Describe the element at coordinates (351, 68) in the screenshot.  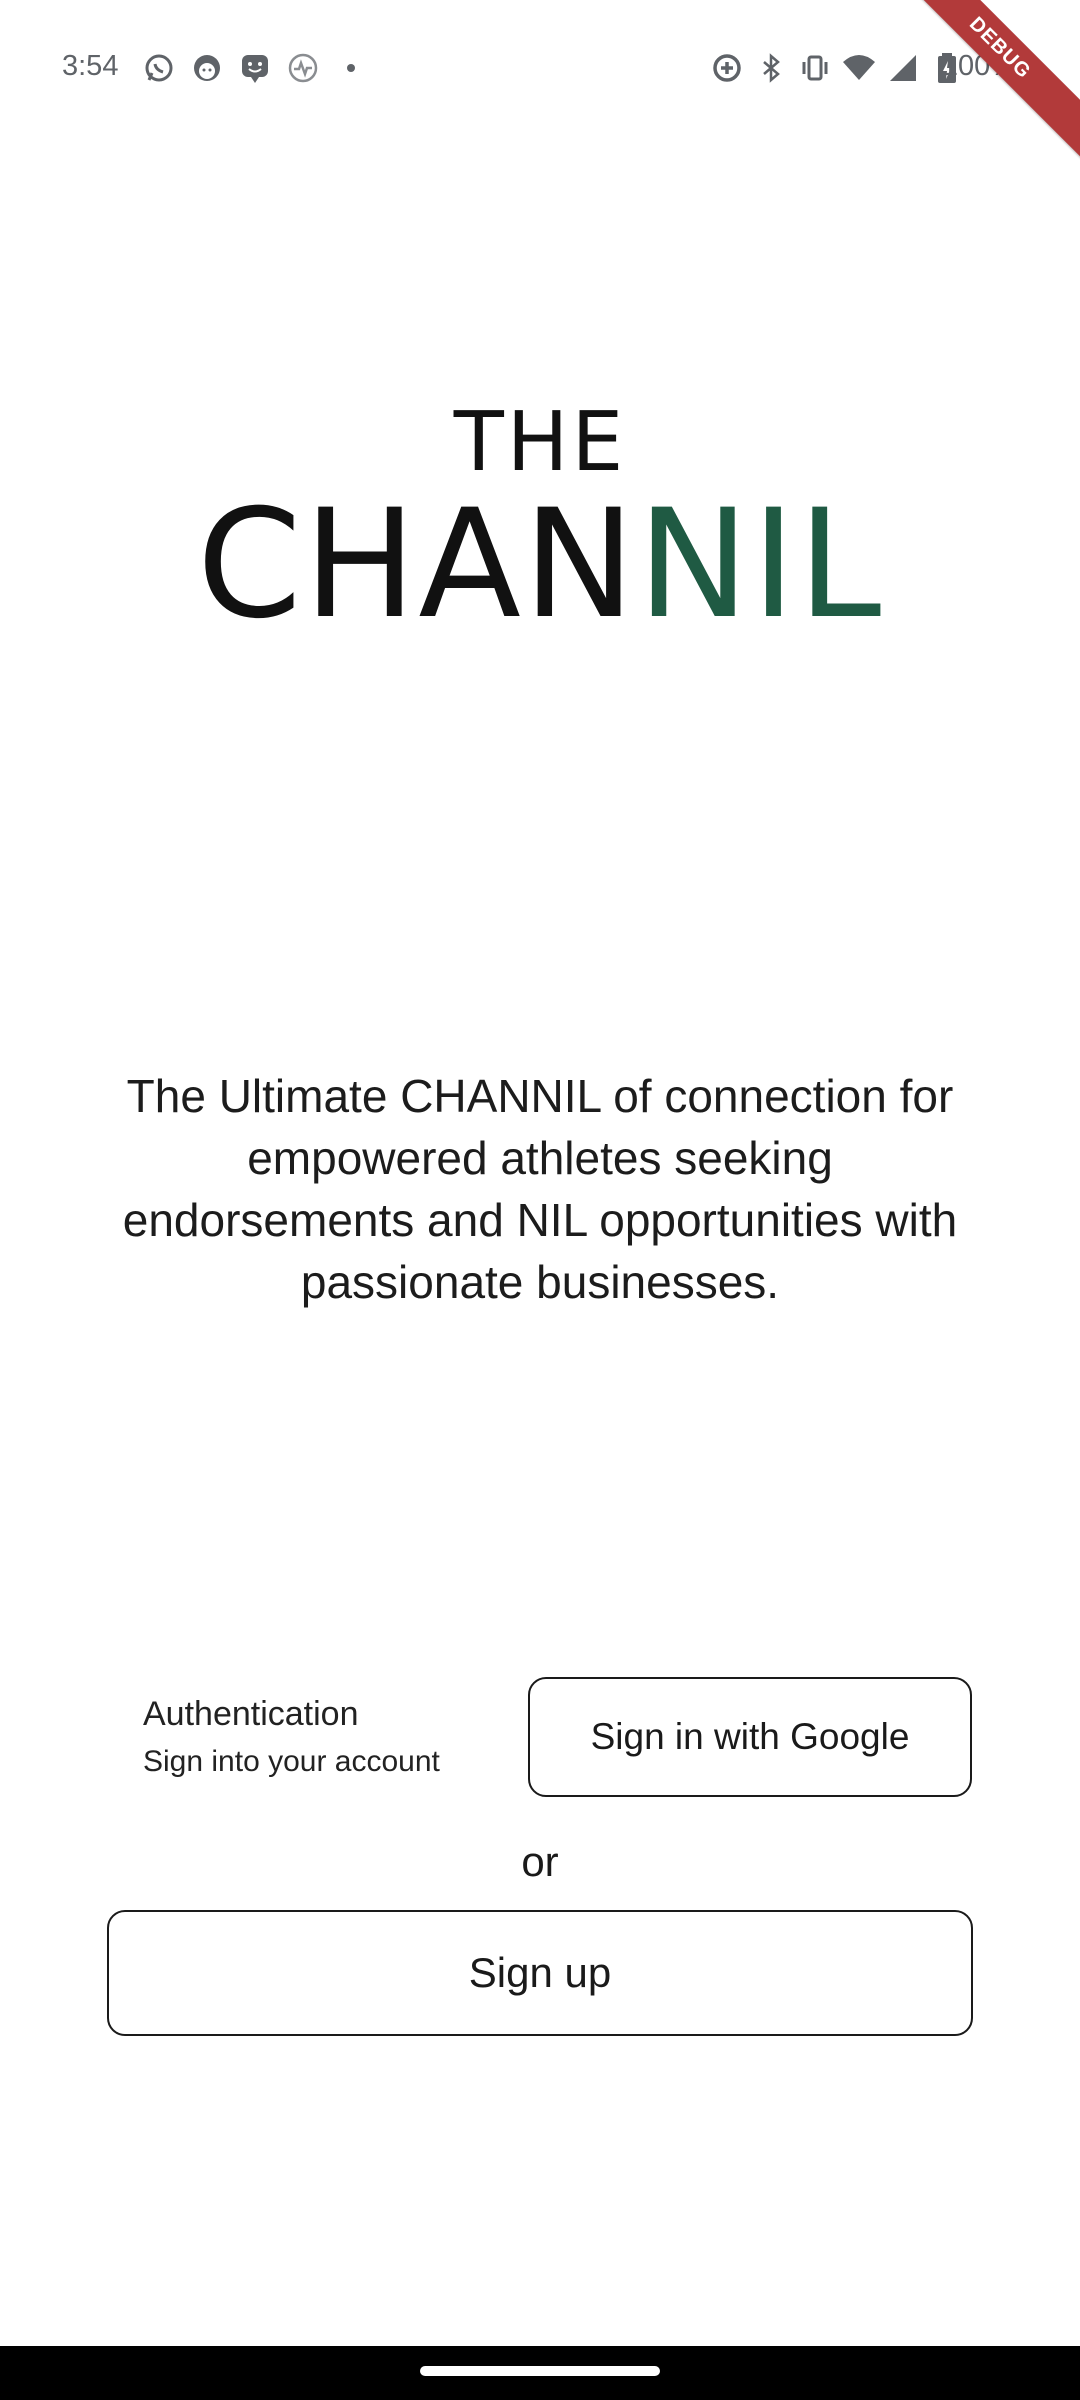
I see `dot-icon` at that location.